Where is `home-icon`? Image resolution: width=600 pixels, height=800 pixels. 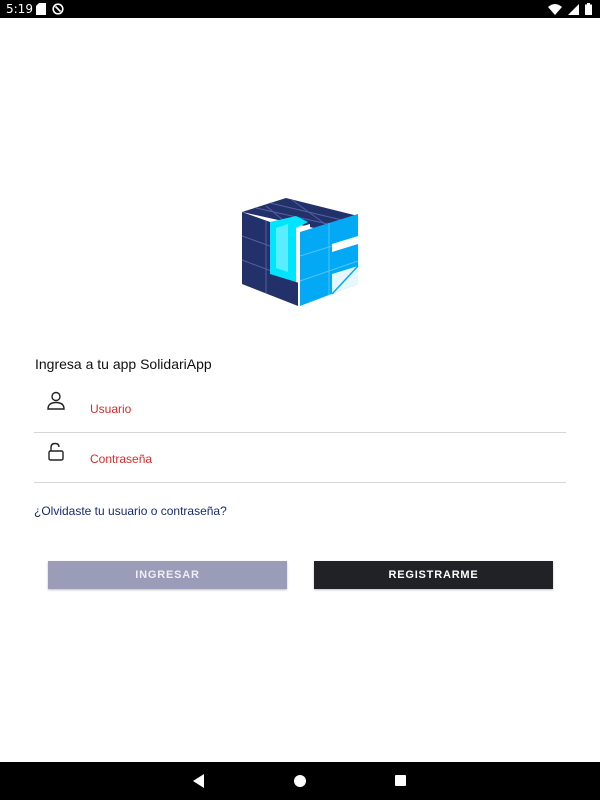 home-icon is located at coordinates (300, 781).